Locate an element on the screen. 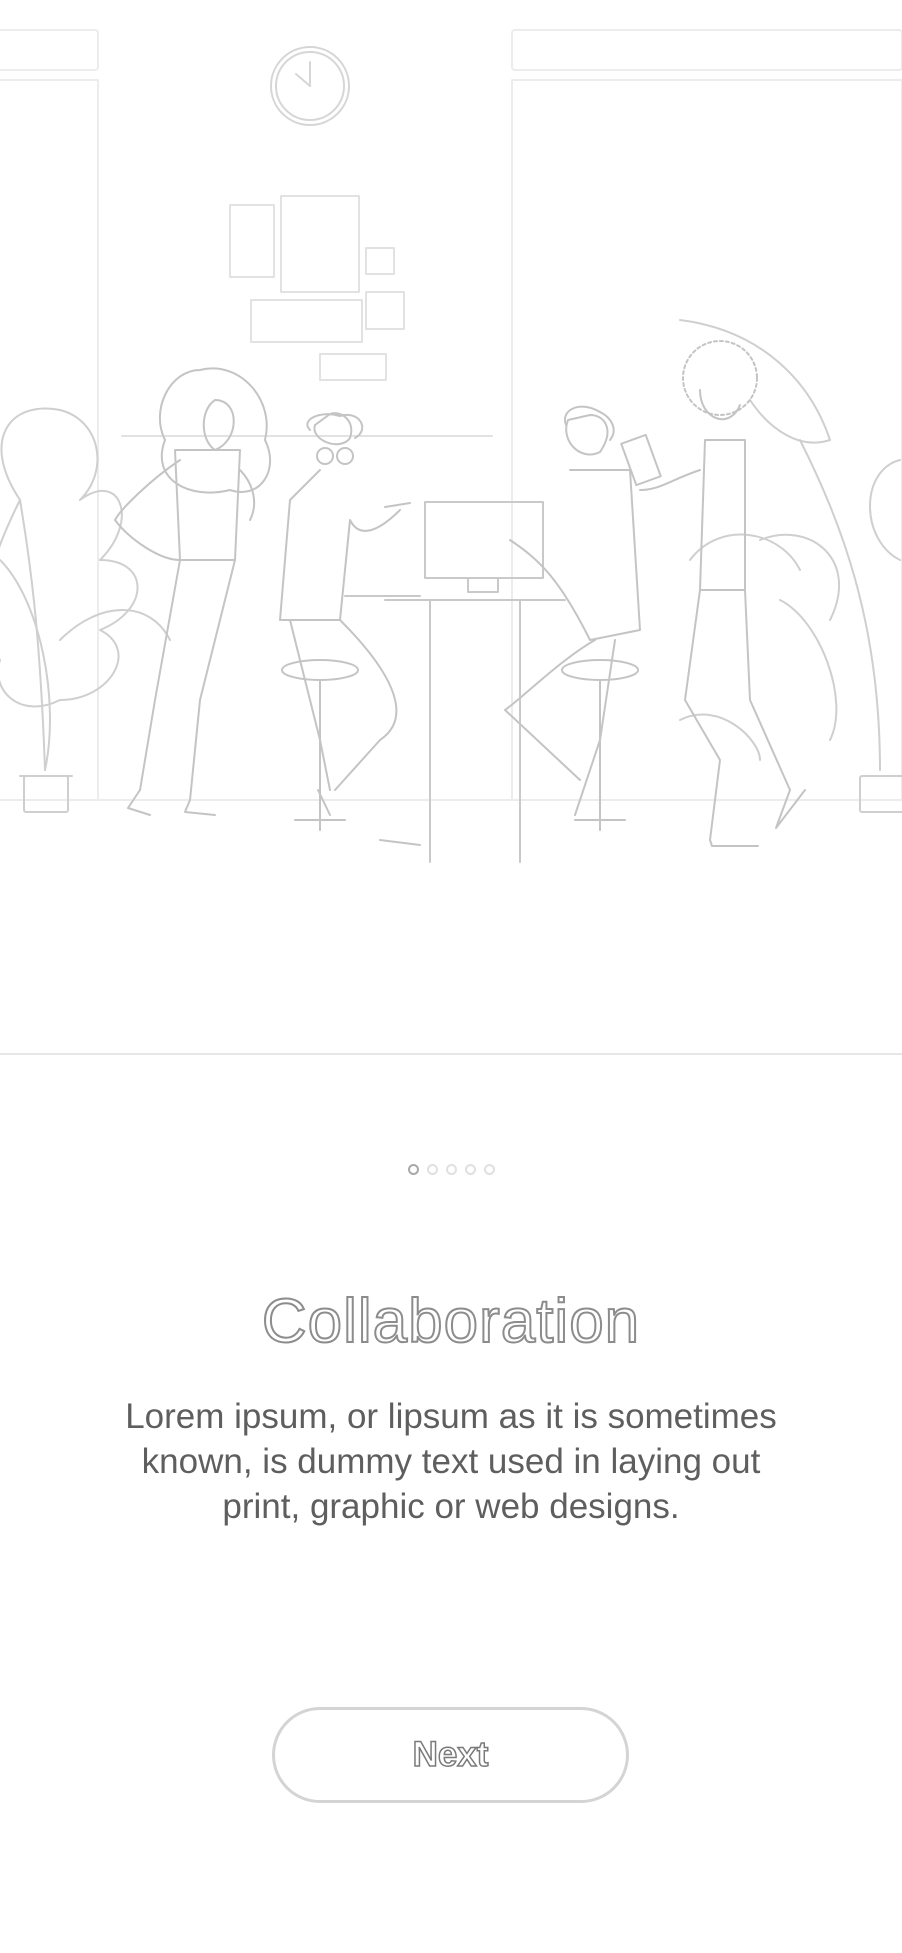 This screenshot has width=902, height=1953. plant-right is located at coordinates (790, 566).